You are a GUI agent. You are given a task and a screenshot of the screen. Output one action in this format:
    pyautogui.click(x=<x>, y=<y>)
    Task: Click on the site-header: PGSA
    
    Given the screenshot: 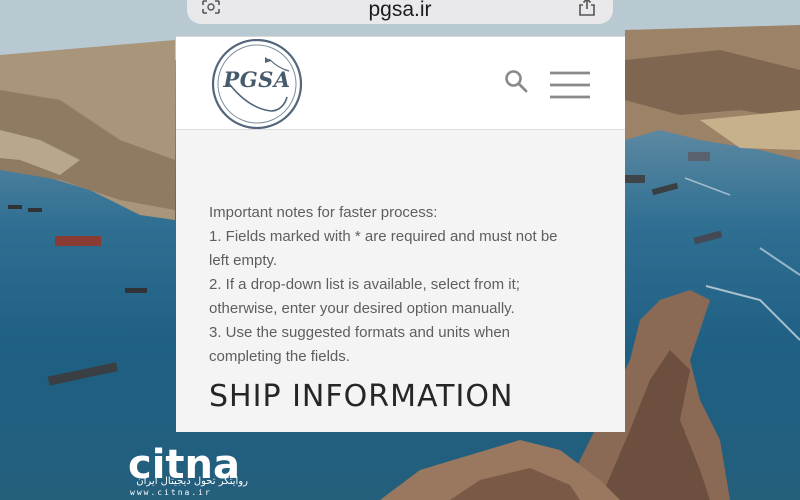 What is the action you would take?
    pyautogui.click(x=400, y=83)
    